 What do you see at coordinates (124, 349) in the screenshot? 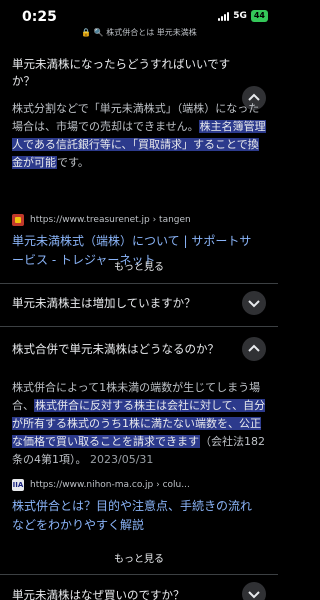
I see `faq-question-3: 株式合併で単元未満株はどうなるのか？` at bounding box center [124, 349].